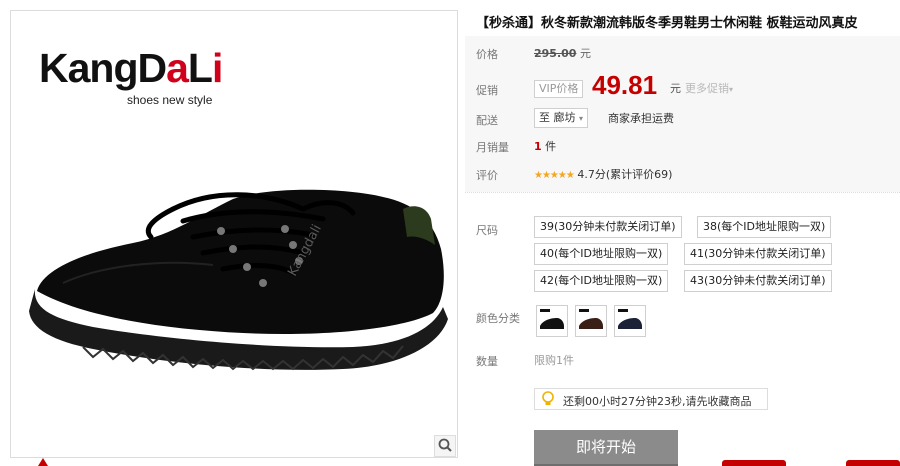  Describe the element at coordinates (538, 146) in the screenshot. I see `monthly-sales-count: 1` at that location.